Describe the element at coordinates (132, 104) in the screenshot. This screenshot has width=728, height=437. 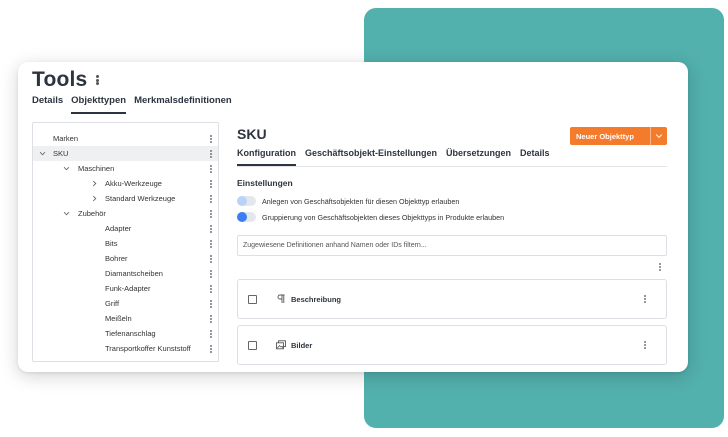
I see `top-tabs: Details Objekttypen Merkmalsdefinitionen` at that location.